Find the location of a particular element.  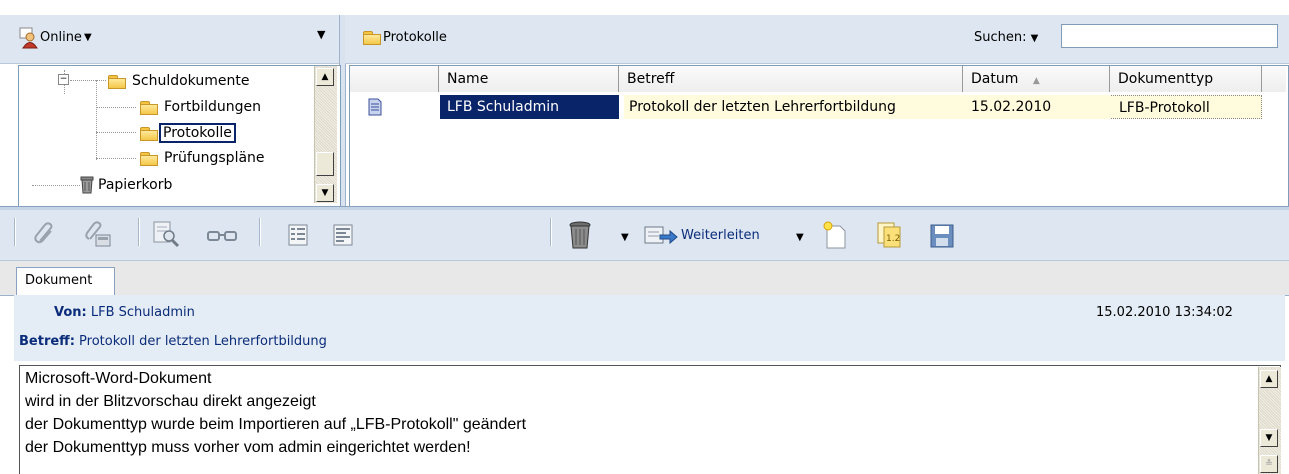

search-scope-dropdown: Suchen: ▼ is located at coordinates (1006, 37).